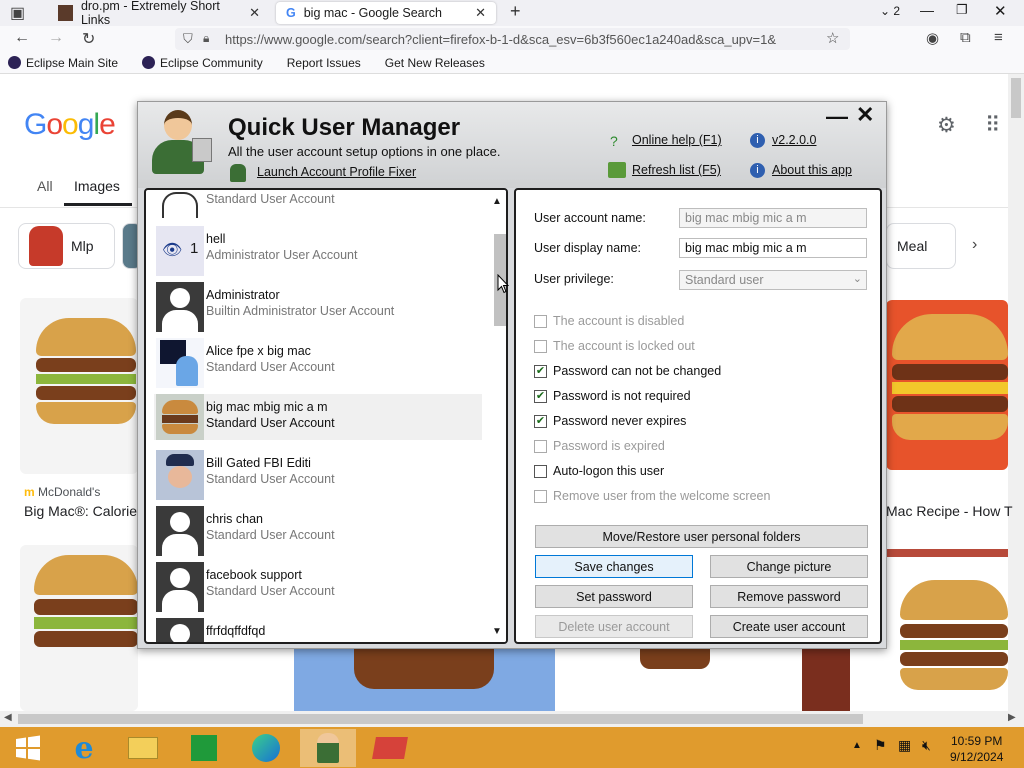 Image resolution: width=1024 pixels, height=768 pixels. What do you see at coordinates (56, 38) in the screenshot?
I see `forward-icon: →` at bounding box center [56, 38].